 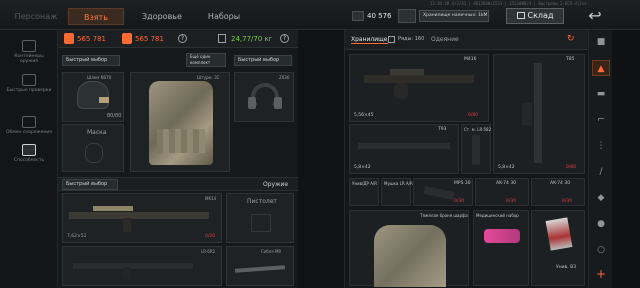 I want to click on rifle-mag-icon, so click(x=127, y=225).